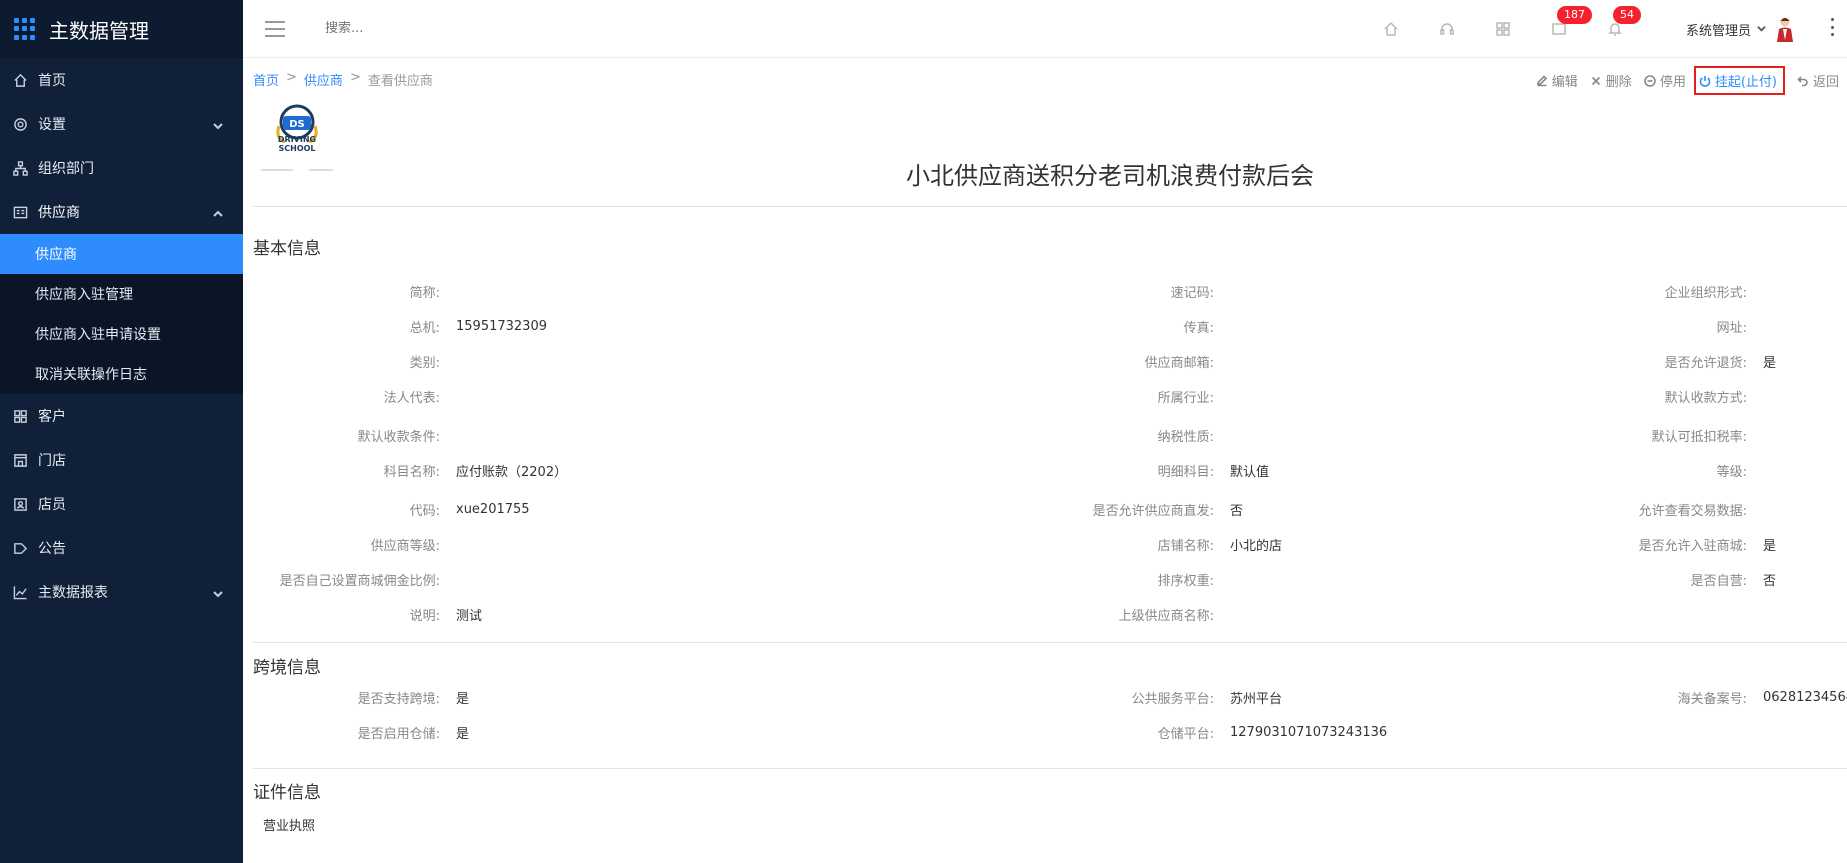 The height and width of the screenshot is (863, 1847). Describe the element at coordinates (121, 294) in the screenshot. I see `sidebar-subitem-supplier-onboarding: 供应商入驻管理` at that location.